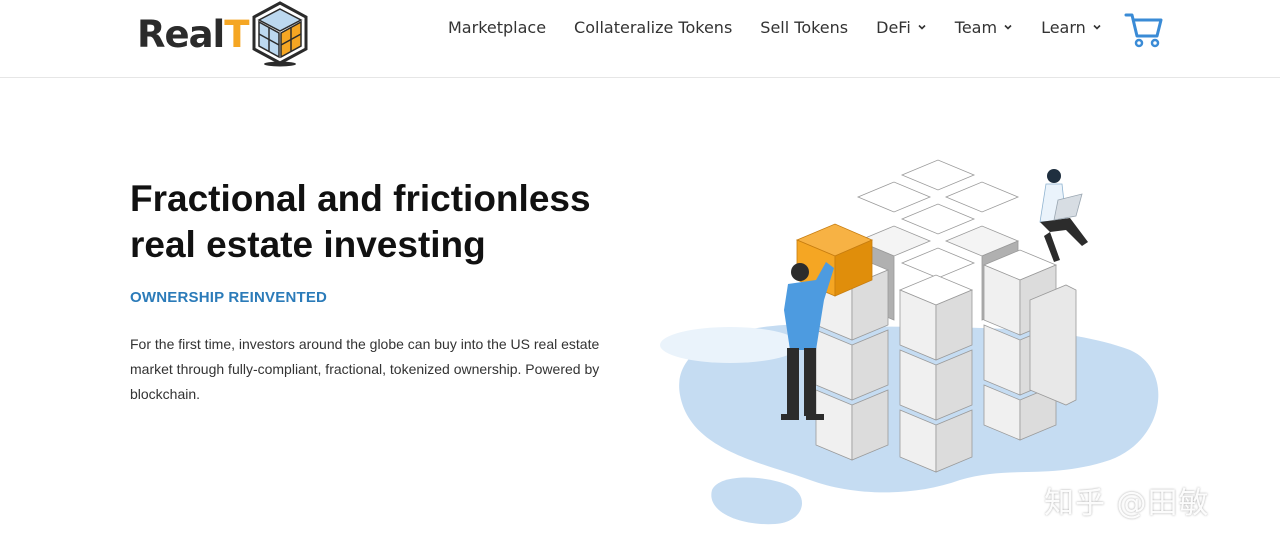 This screenshot has height=549, width=1280. Describe the element at coordinates (945, 316) in the screenshot. I see `cube-stack` at that location.